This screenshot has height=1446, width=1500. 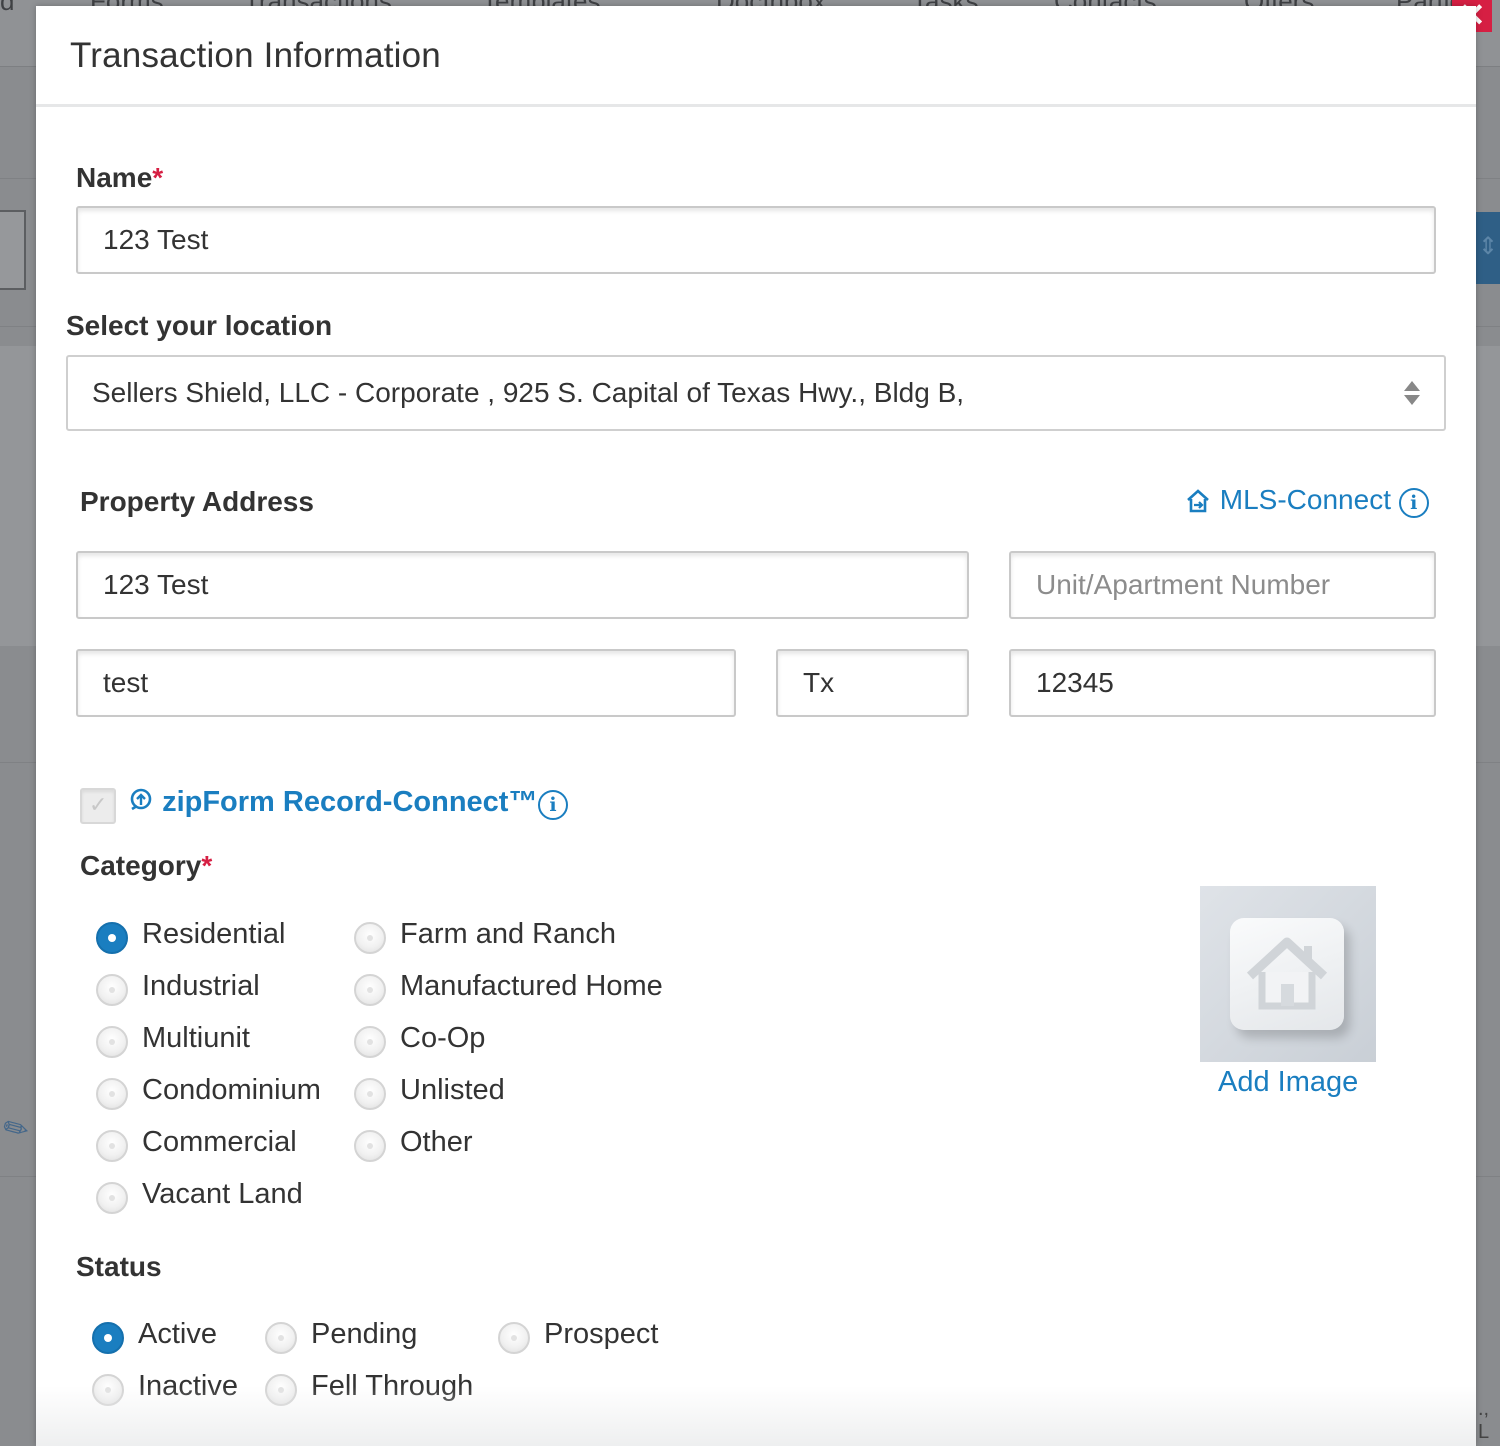 What do you see at coordinates (18, 1129) in the screenshot?
I see `bg-edit-icon: ✎` at bounding box center [18, 1129].